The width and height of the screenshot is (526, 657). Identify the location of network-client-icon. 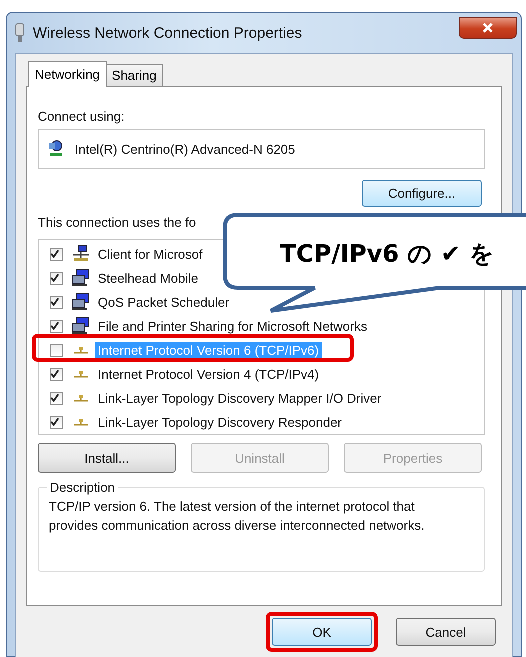
(81, 254).